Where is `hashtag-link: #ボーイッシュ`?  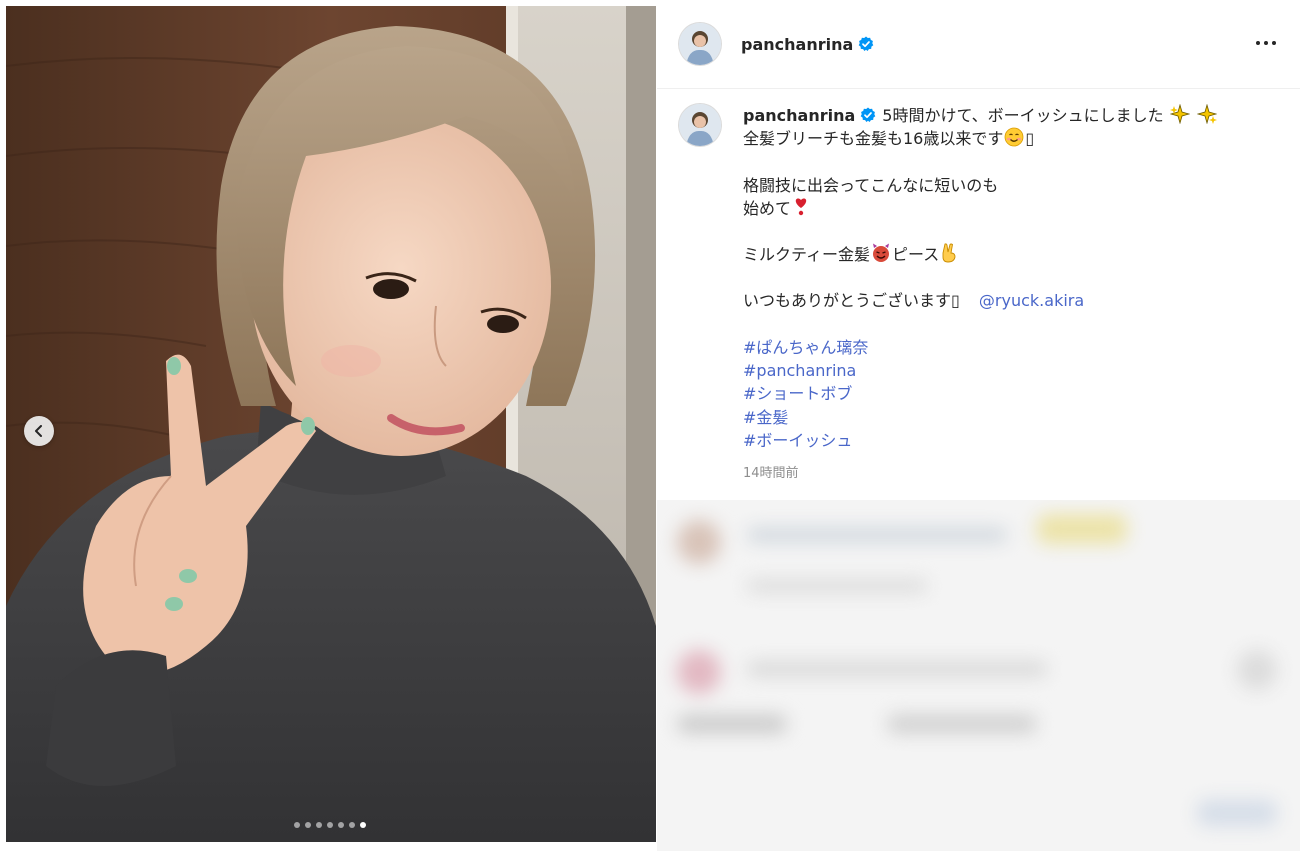 hashtag-link: #ボーイッシュ is located at coordinates (797, 440).